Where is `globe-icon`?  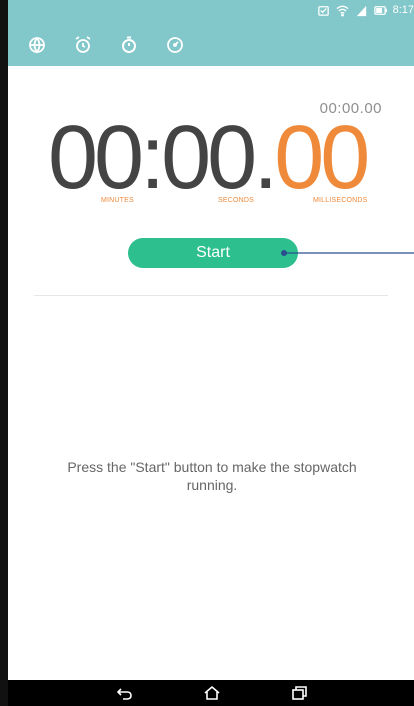 globe-icon is located at coordinates (37, 45).